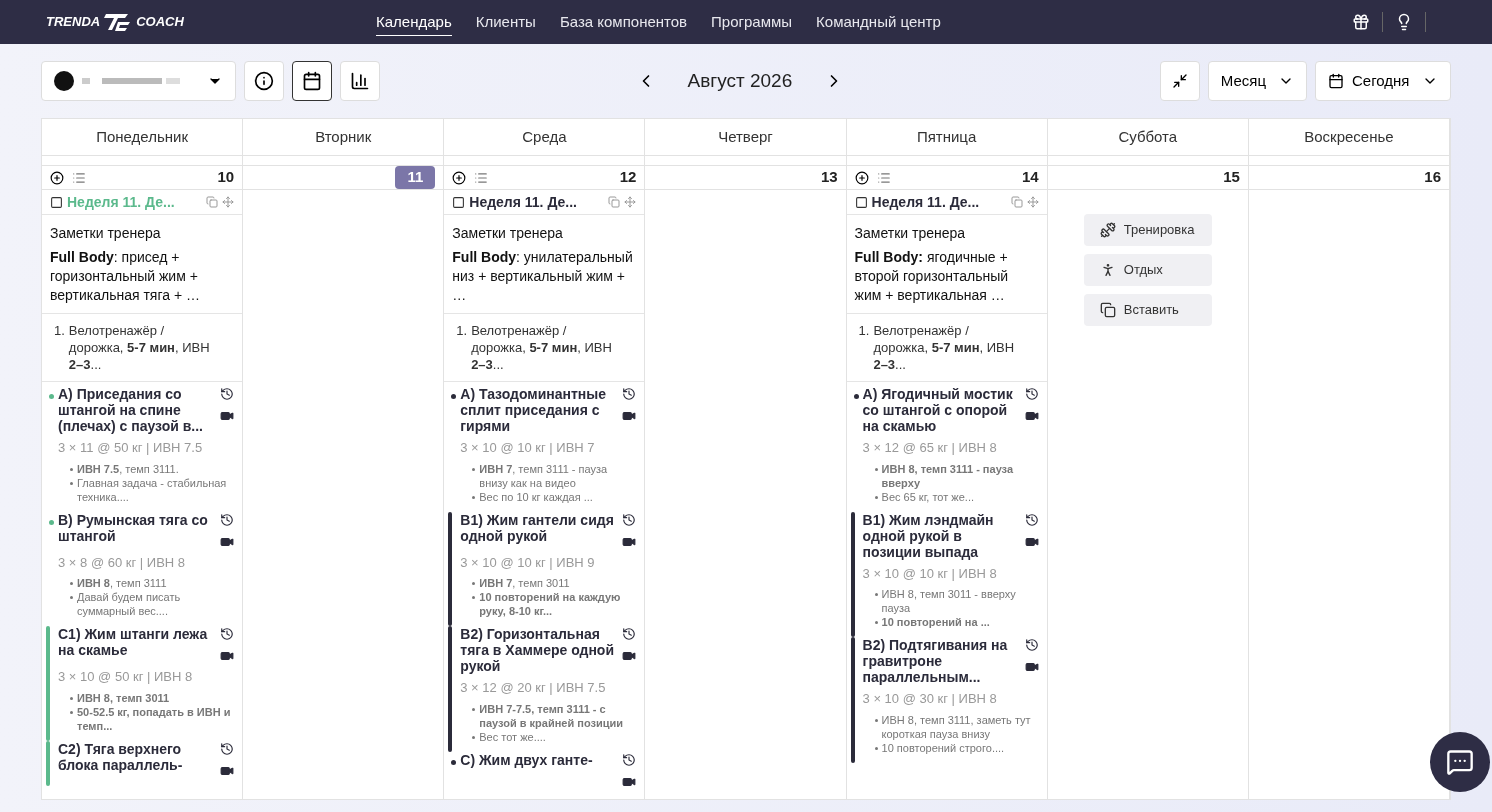  Describe the element at coordinates (1231, 177) in the screenshot. I see `day-number: 15` at that location.